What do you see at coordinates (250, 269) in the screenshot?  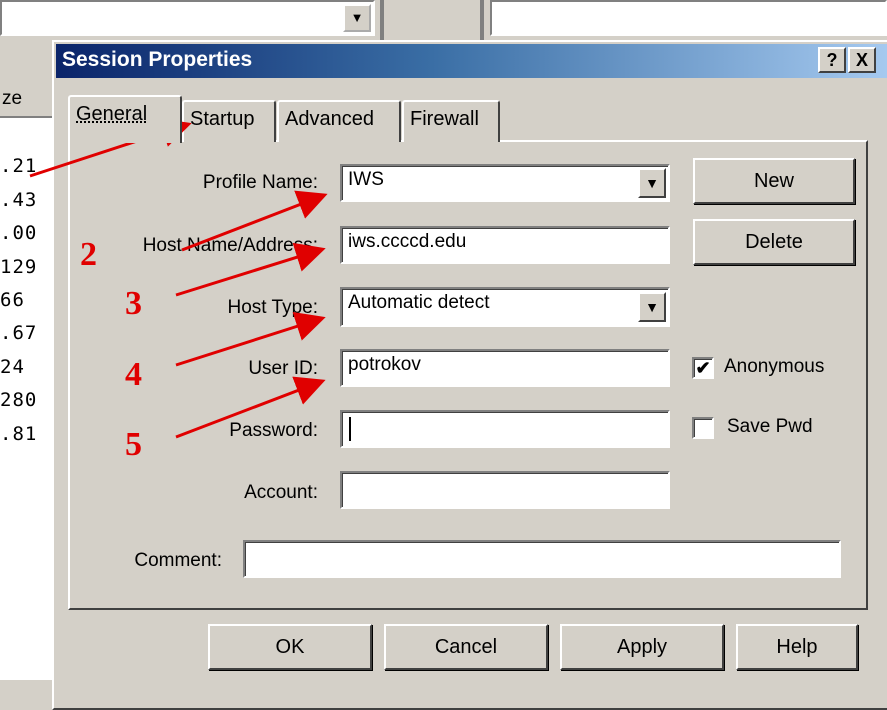 I see `arrow-to-host-name` at bounding box center [250, 269].